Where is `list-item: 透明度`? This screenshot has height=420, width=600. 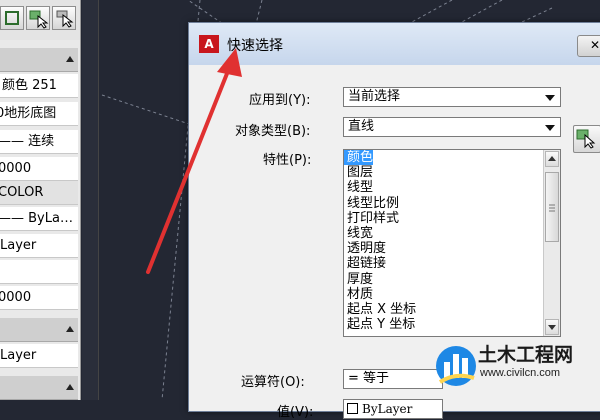 list-item: 透明度 is located at coordinates (452, 248).